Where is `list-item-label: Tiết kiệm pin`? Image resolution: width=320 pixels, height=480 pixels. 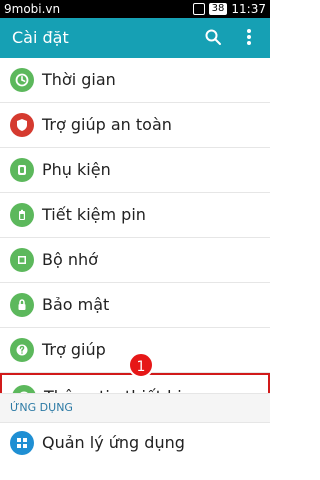 list-item-label: Tiết kiệm pin is located at coordinates (94, 214).